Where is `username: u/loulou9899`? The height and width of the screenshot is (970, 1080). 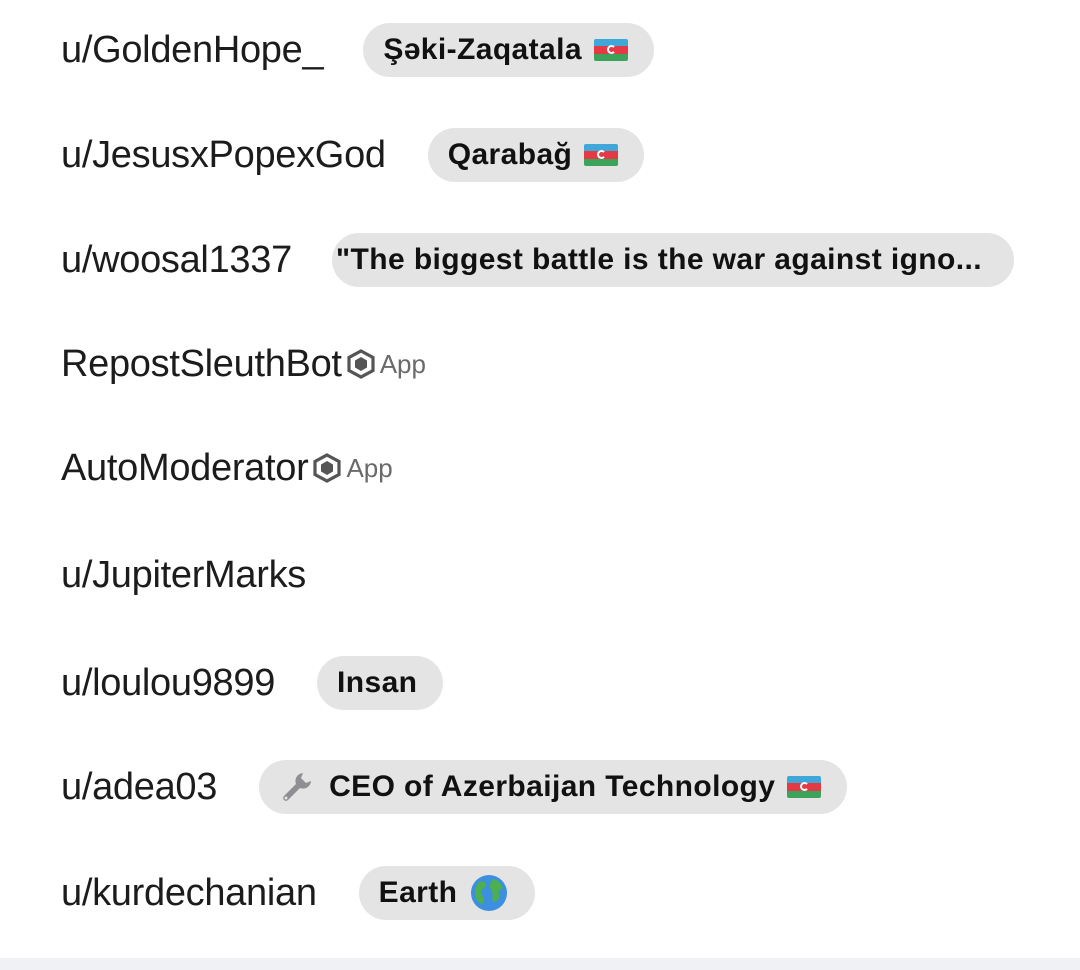
username: u/loulou9899 is located at coordinates (168, 683).